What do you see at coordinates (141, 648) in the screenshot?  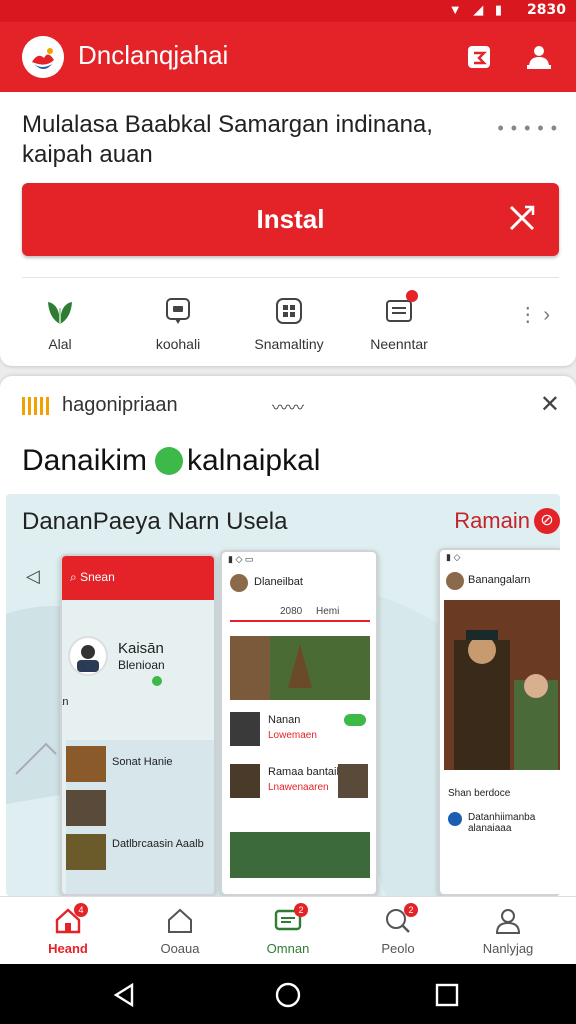 I see `profile-name: Kaisān` at bounding box center [141, 648].